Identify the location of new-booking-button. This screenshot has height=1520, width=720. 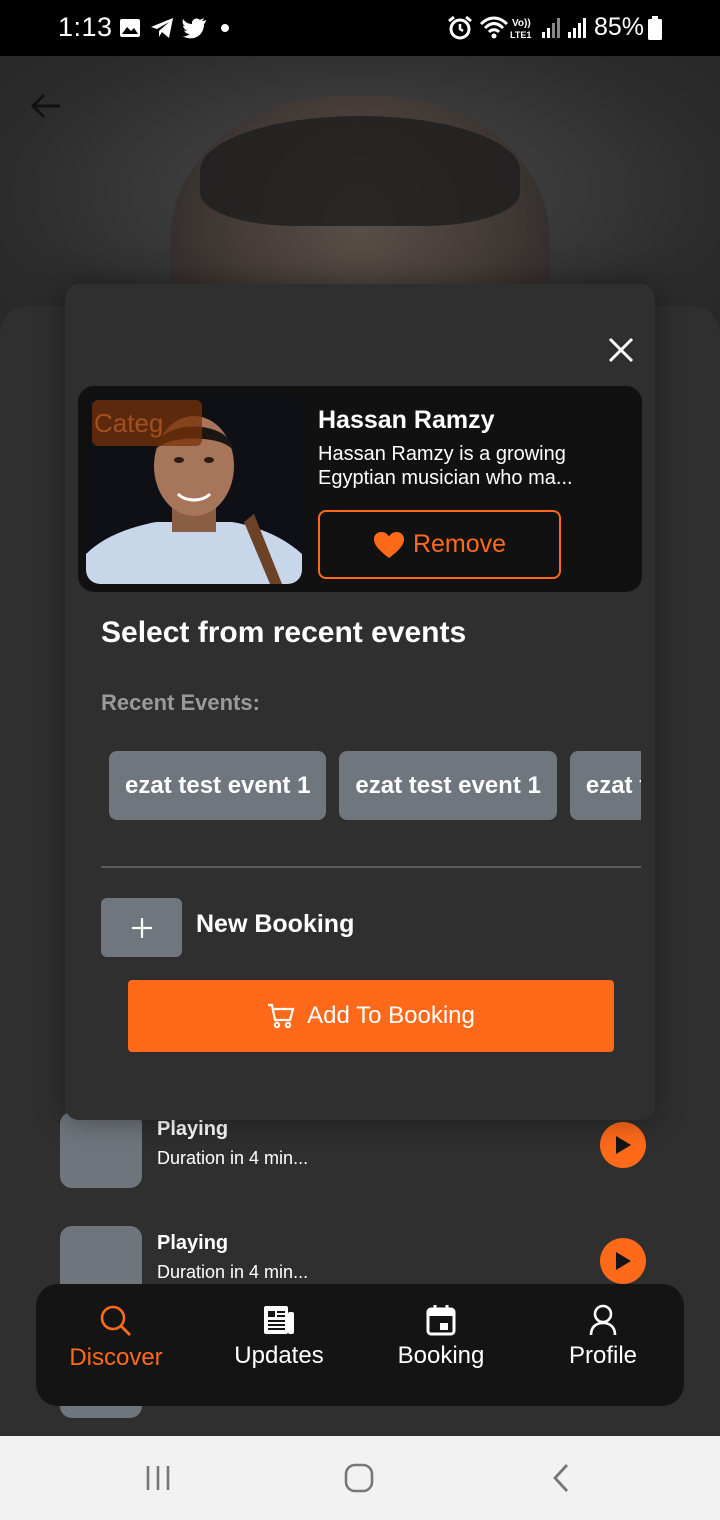
(141, 927).